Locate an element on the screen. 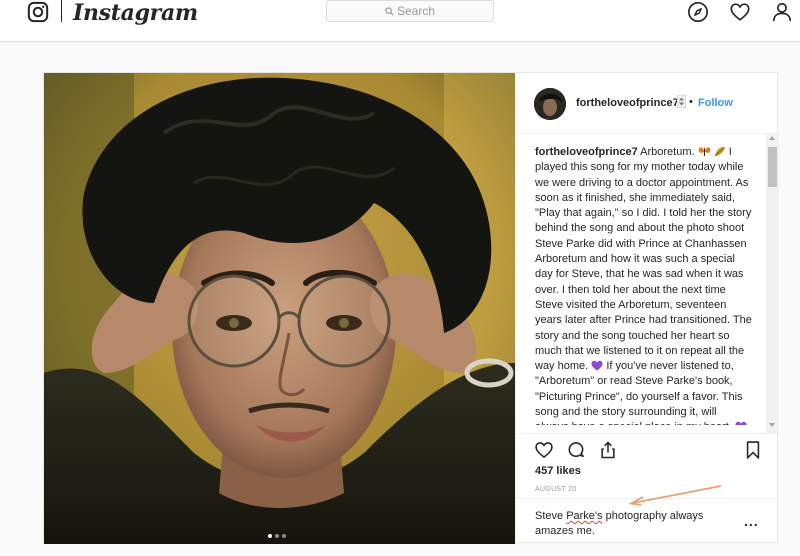 Image resolution: width=800 pixels, height=556 pixels. sort-arrows-icon is located at coordinates (681, 101).